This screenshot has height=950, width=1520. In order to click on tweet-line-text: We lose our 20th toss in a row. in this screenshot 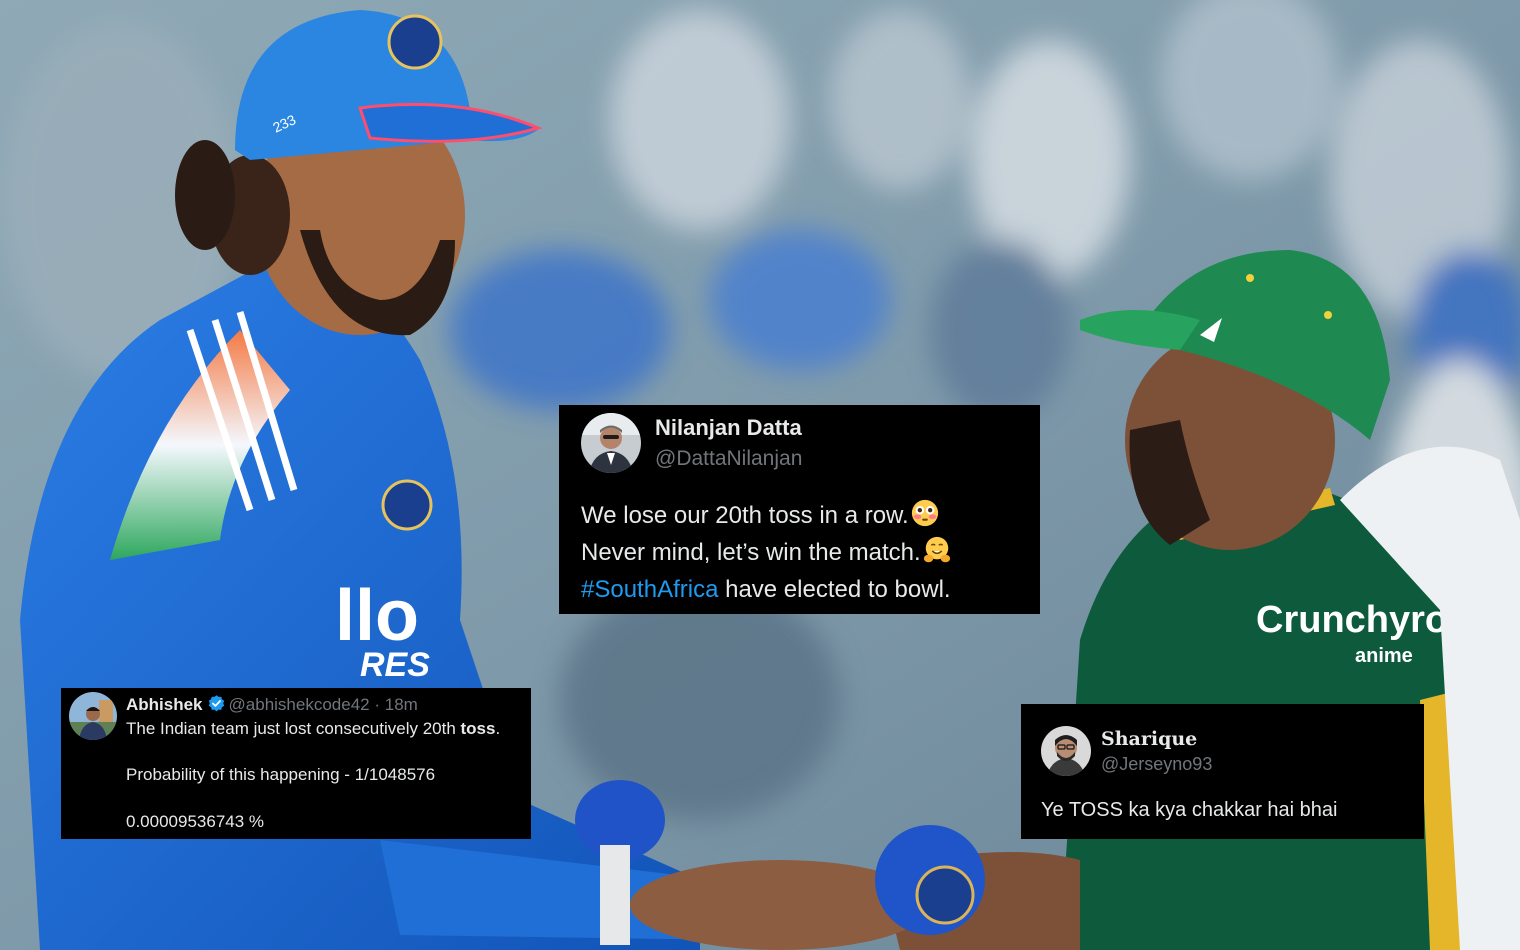, I will do `click(745, 515)`.